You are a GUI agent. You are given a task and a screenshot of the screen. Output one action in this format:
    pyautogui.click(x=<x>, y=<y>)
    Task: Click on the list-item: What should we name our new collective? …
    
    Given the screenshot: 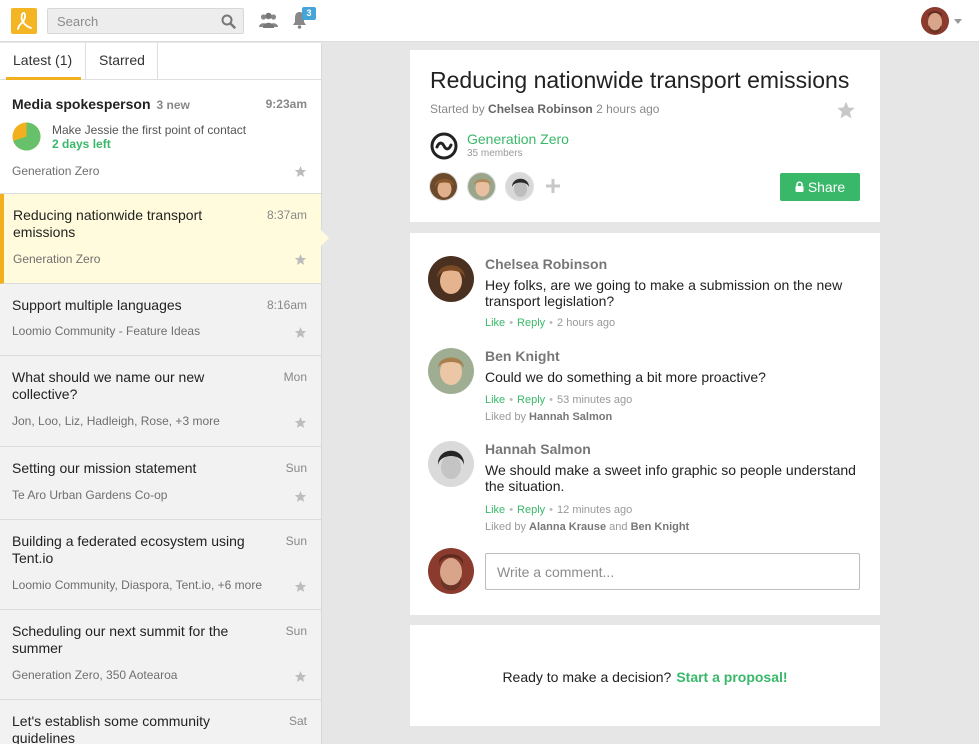 What is the action you would take?
    pyautogui.click(x=160, y=401)
    